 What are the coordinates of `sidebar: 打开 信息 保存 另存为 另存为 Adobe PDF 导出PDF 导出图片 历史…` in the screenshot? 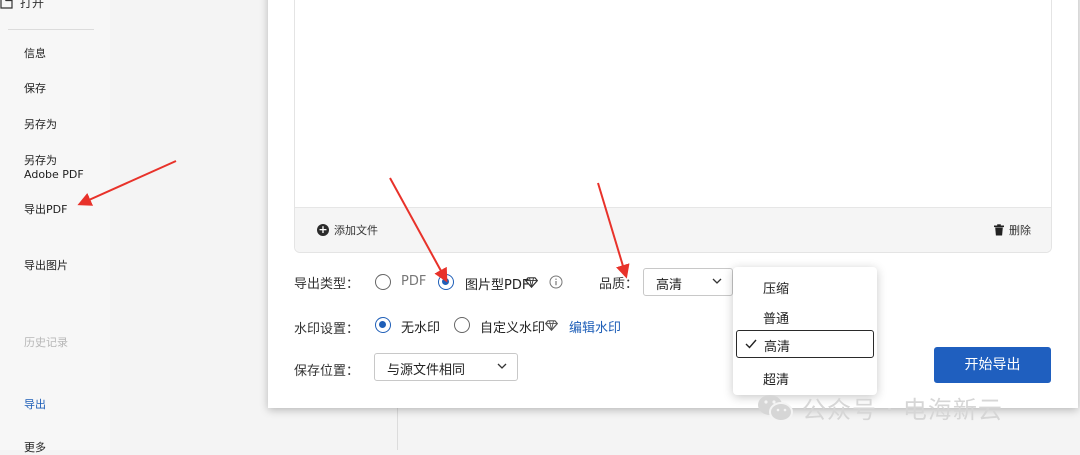 It's located at (55, 227).